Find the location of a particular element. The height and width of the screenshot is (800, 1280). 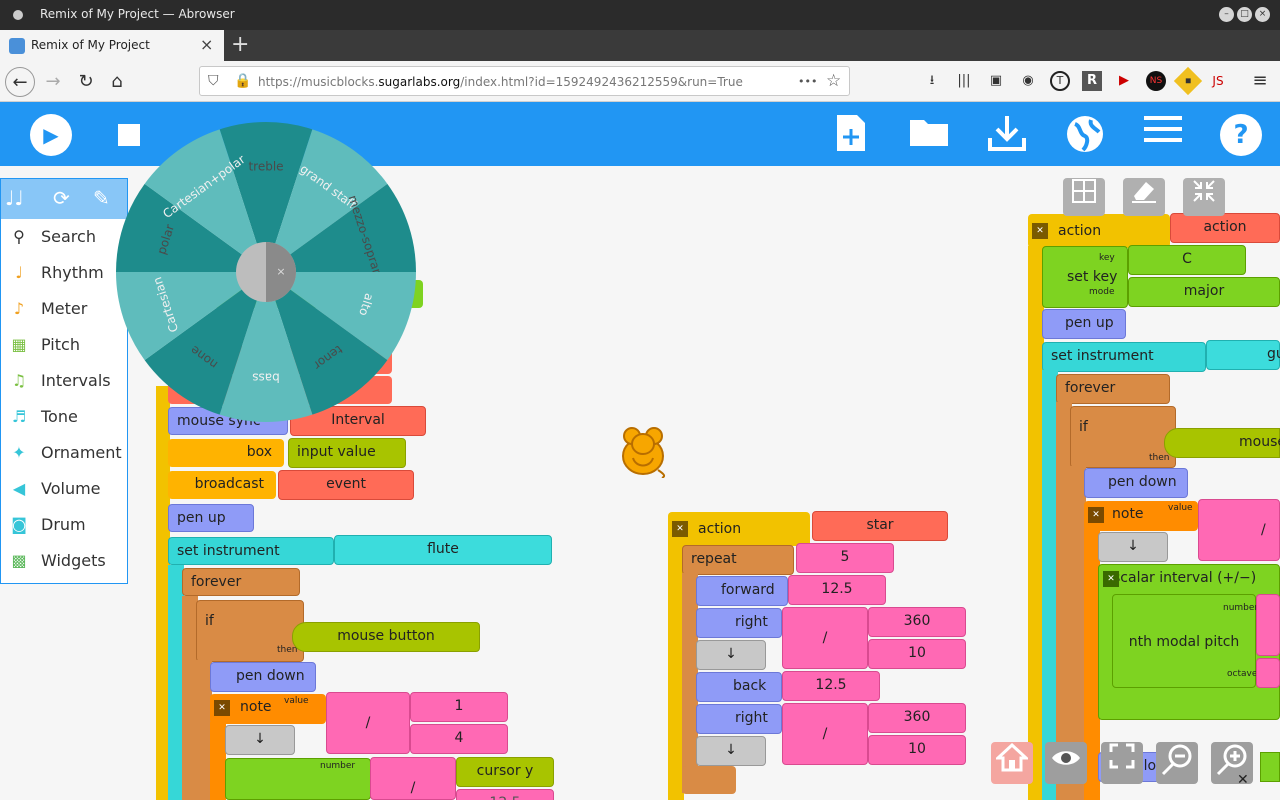

bookmark-star-icon: ☆ is located at coordinates (833, 81).